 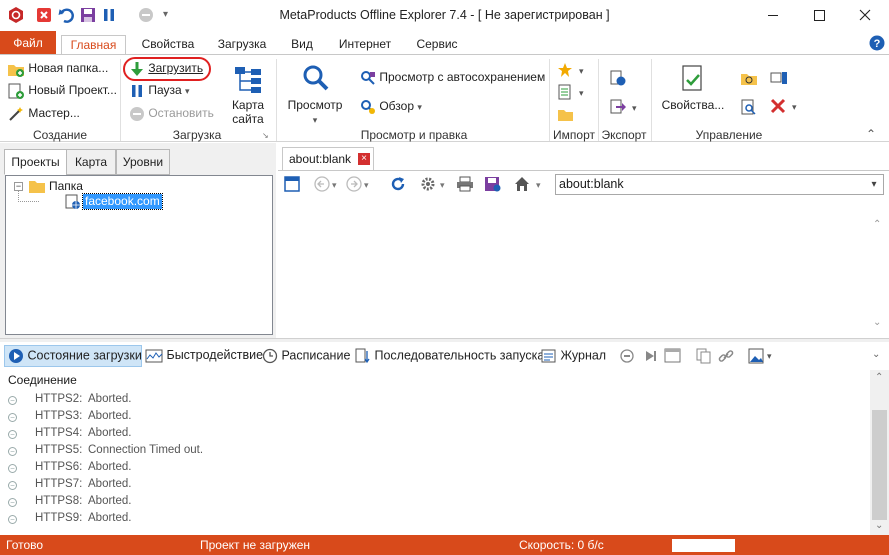 I want to click on tab-levels: Уровни, so click(x=143, y=162).